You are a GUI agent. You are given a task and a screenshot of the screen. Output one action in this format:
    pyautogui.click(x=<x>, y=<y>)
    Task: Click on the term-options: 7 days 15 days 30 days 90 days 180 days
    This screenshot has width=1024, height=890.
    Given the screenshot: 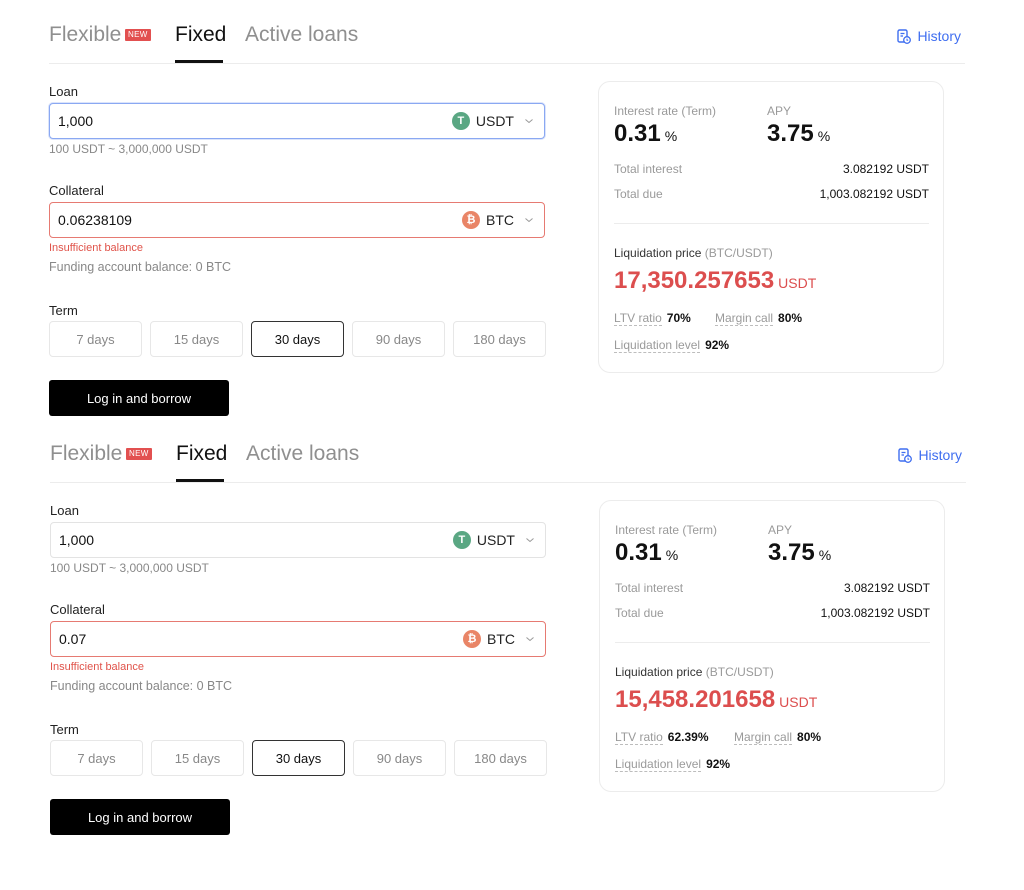 What is the action you would take?
    pyautogui.click(x=298, y=758)
    